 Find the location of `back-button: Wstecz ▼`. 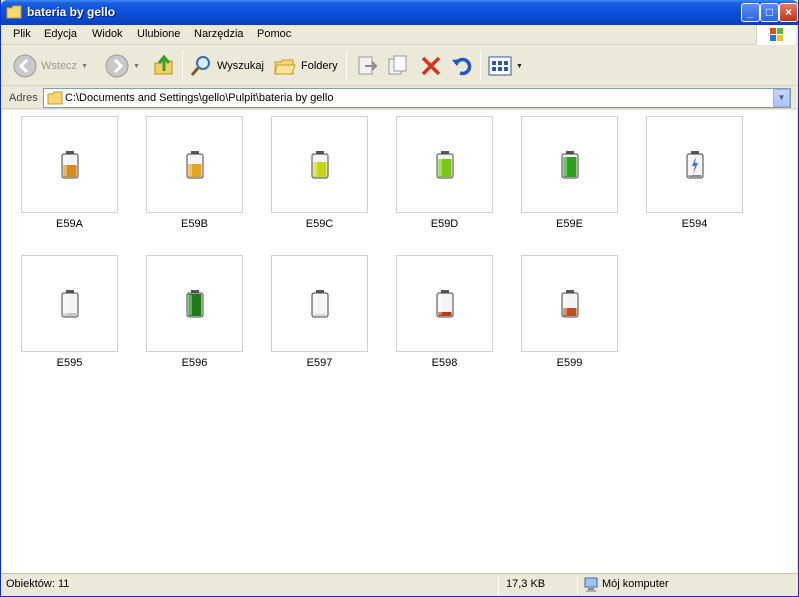

back-button: Wstecz ▼ is located at coordinates (50, 66).